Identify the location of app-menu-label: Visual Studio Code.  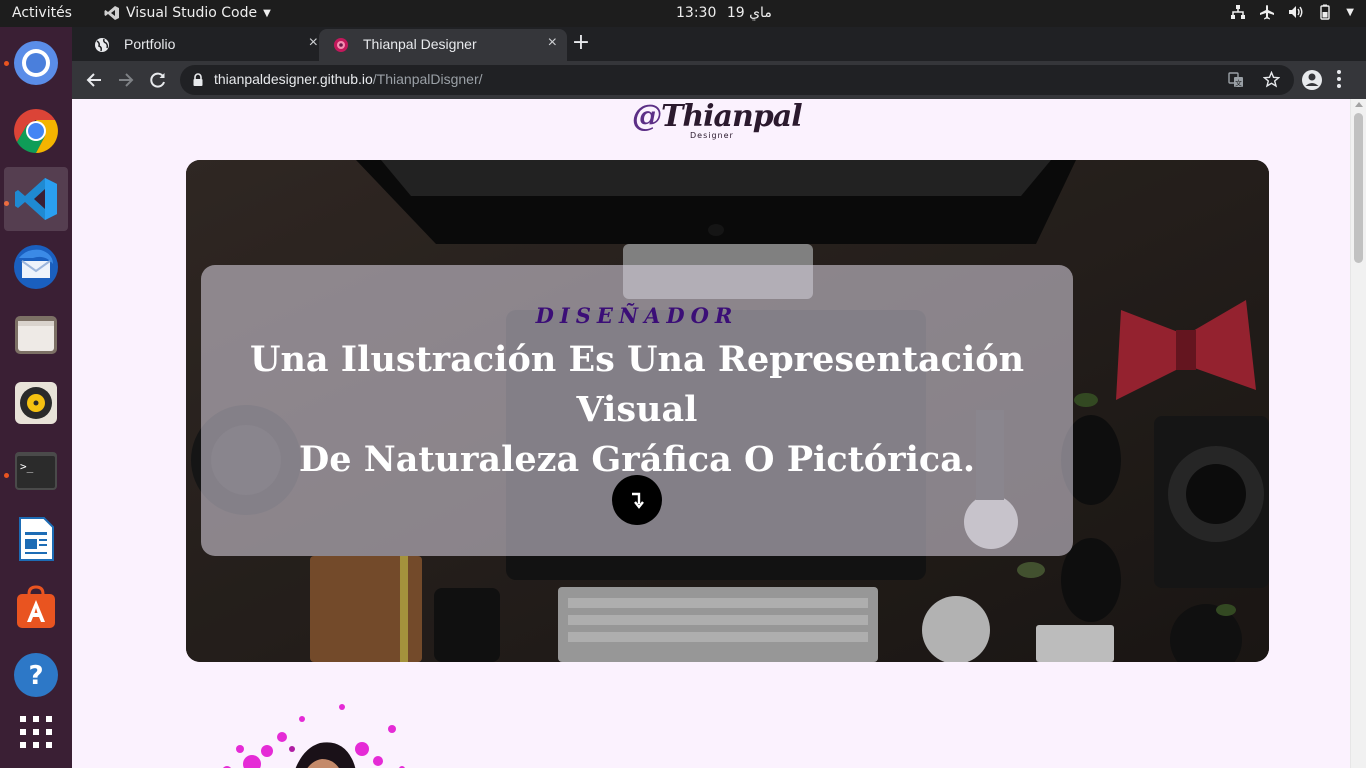
(192, 13).